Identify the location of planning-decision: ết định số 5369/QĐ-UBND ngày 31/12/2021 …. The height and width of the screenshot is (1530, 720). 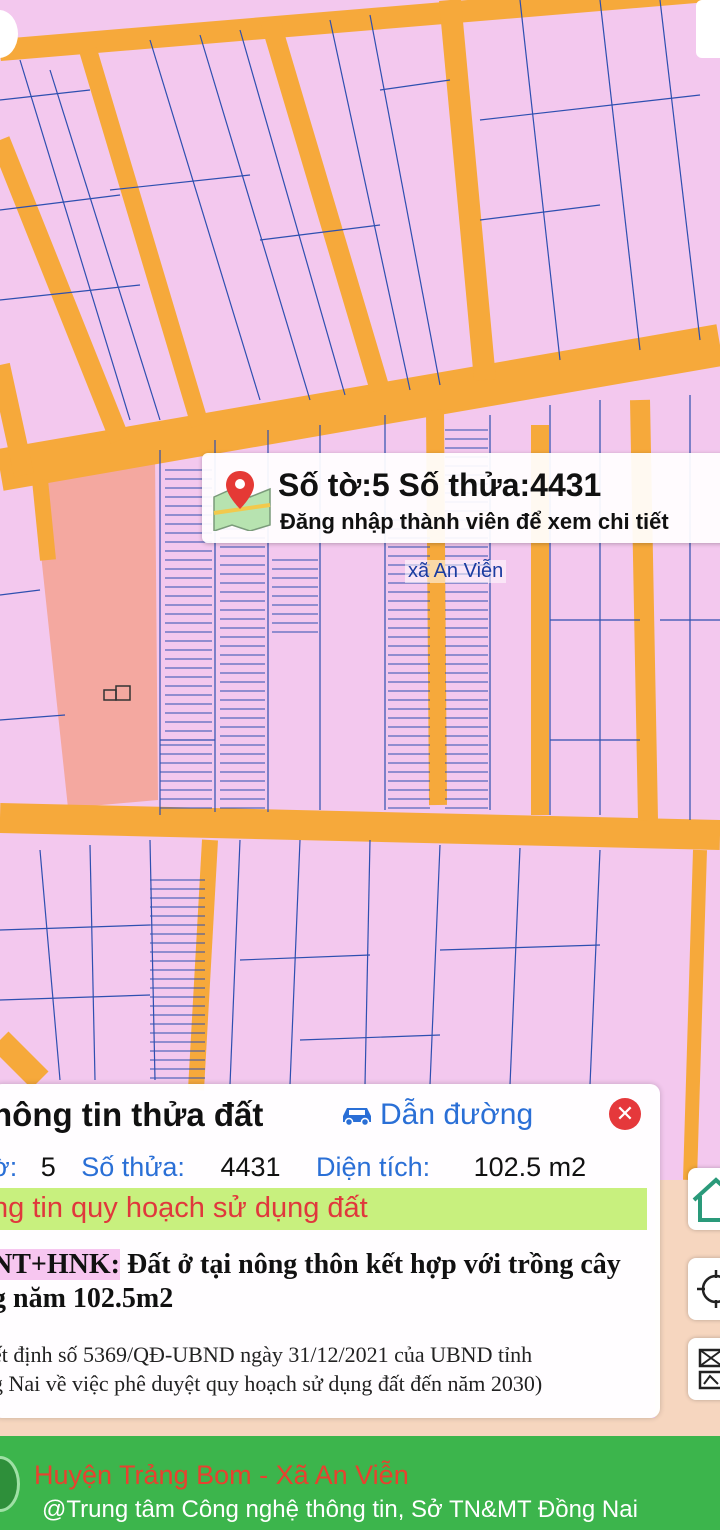
(326, 1369).